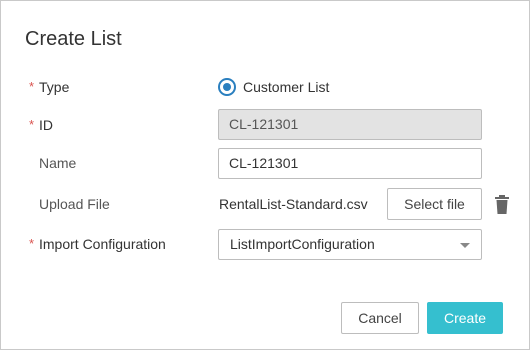 The height and width of the screenshot is (350, 530). Describe the element at coordinates (102, 244) in the screenshot. I see `import-configuration-label: Import Configuration` at that location.